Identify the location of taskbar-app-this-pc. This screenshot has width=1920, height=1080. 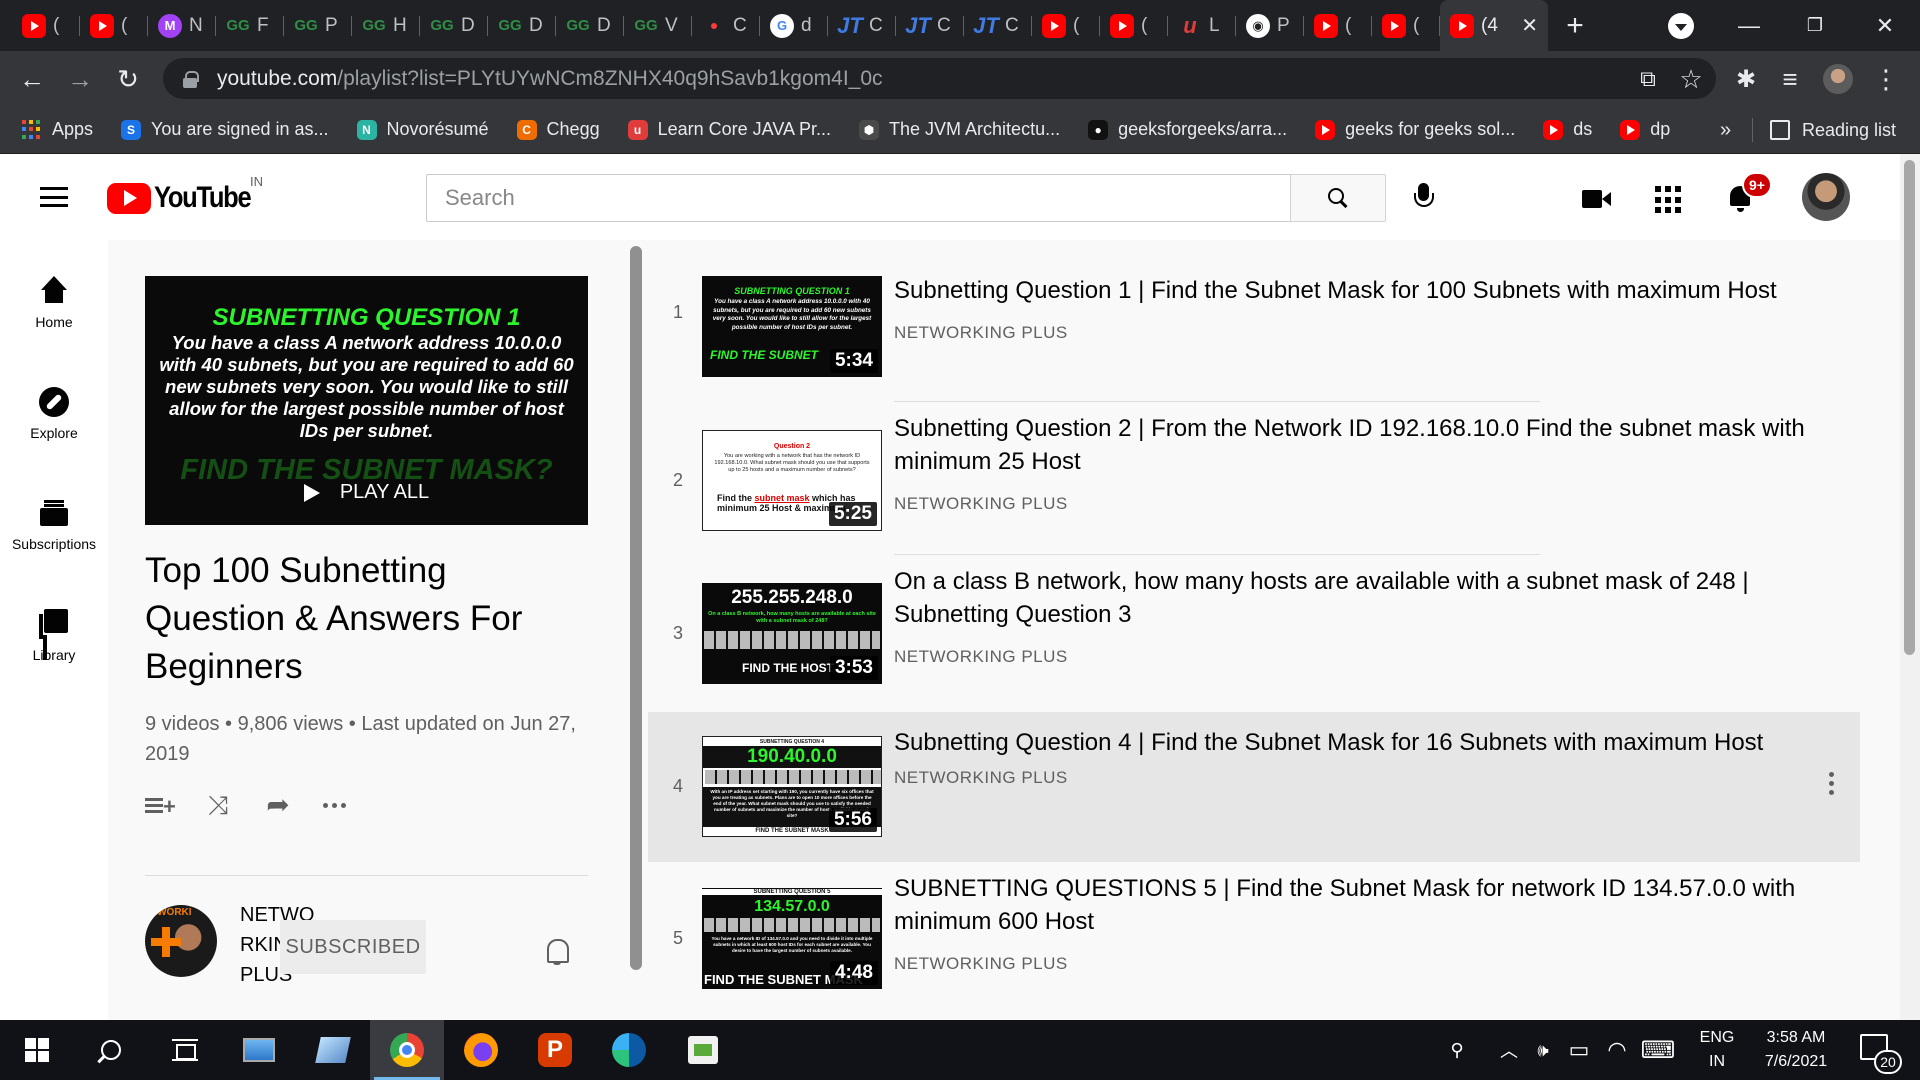
(259, 1050).